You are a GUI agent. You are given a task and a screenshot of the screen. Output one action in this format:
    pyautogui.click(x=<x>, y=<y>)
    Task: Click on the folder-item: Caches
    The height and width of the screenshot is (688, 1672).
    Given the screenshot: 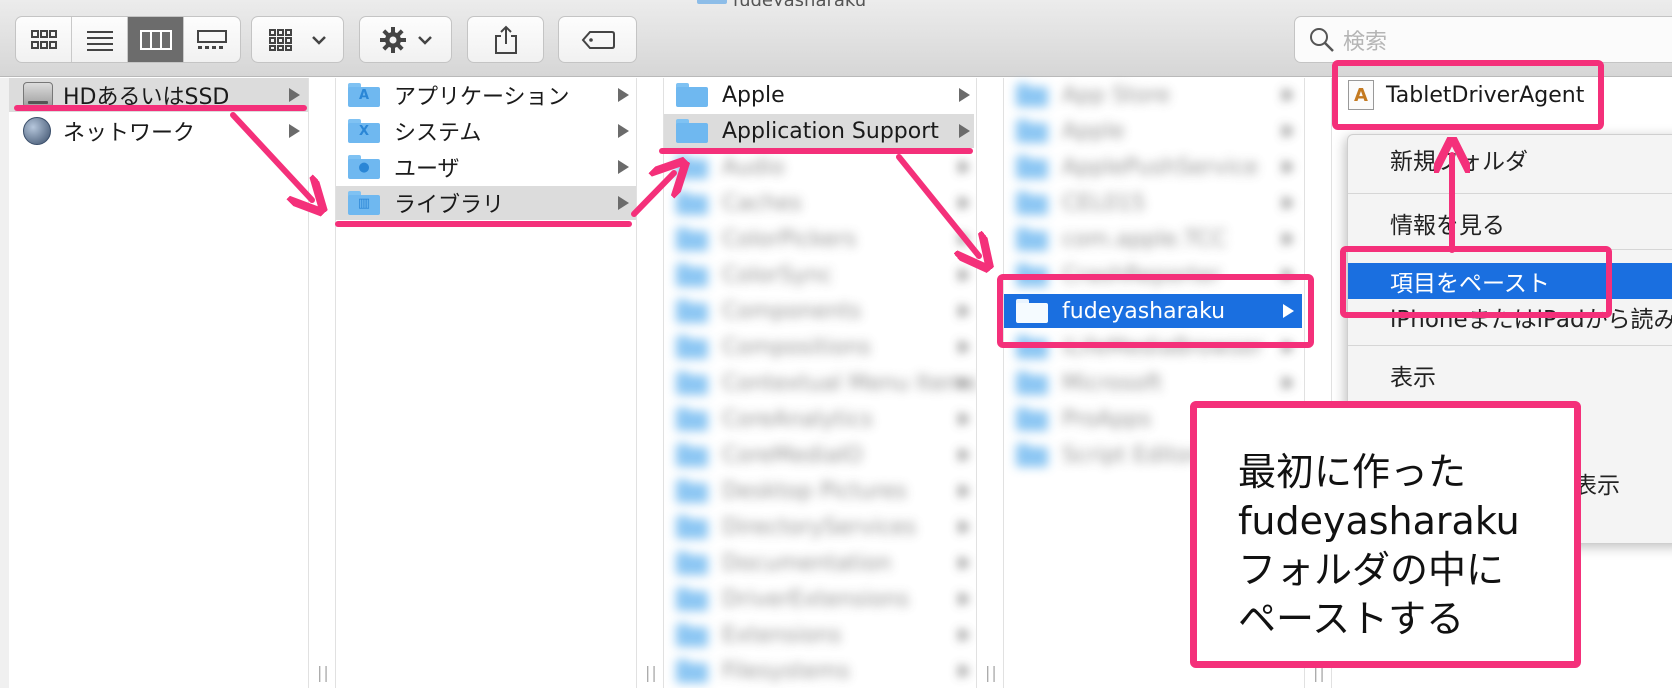 What is the action you would take?
    pyautogui.click(x=819, y=203)
    